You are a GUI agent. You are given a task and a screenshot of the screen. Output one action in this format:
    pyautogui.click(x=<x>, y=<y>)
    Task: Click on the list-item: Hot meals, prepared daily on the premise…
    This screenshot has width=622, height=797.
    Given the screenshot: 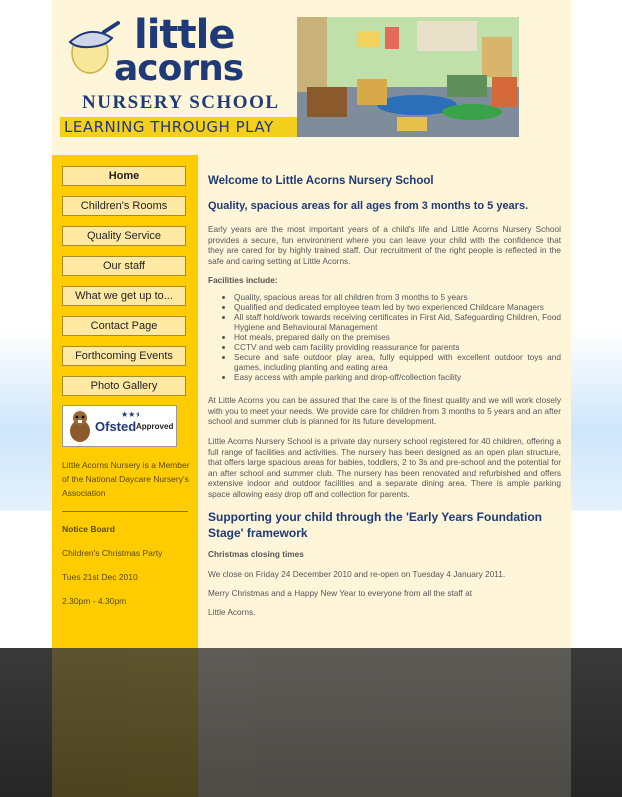 What is the action you would take?
    pyautogui.click(x=397, y=337)
    